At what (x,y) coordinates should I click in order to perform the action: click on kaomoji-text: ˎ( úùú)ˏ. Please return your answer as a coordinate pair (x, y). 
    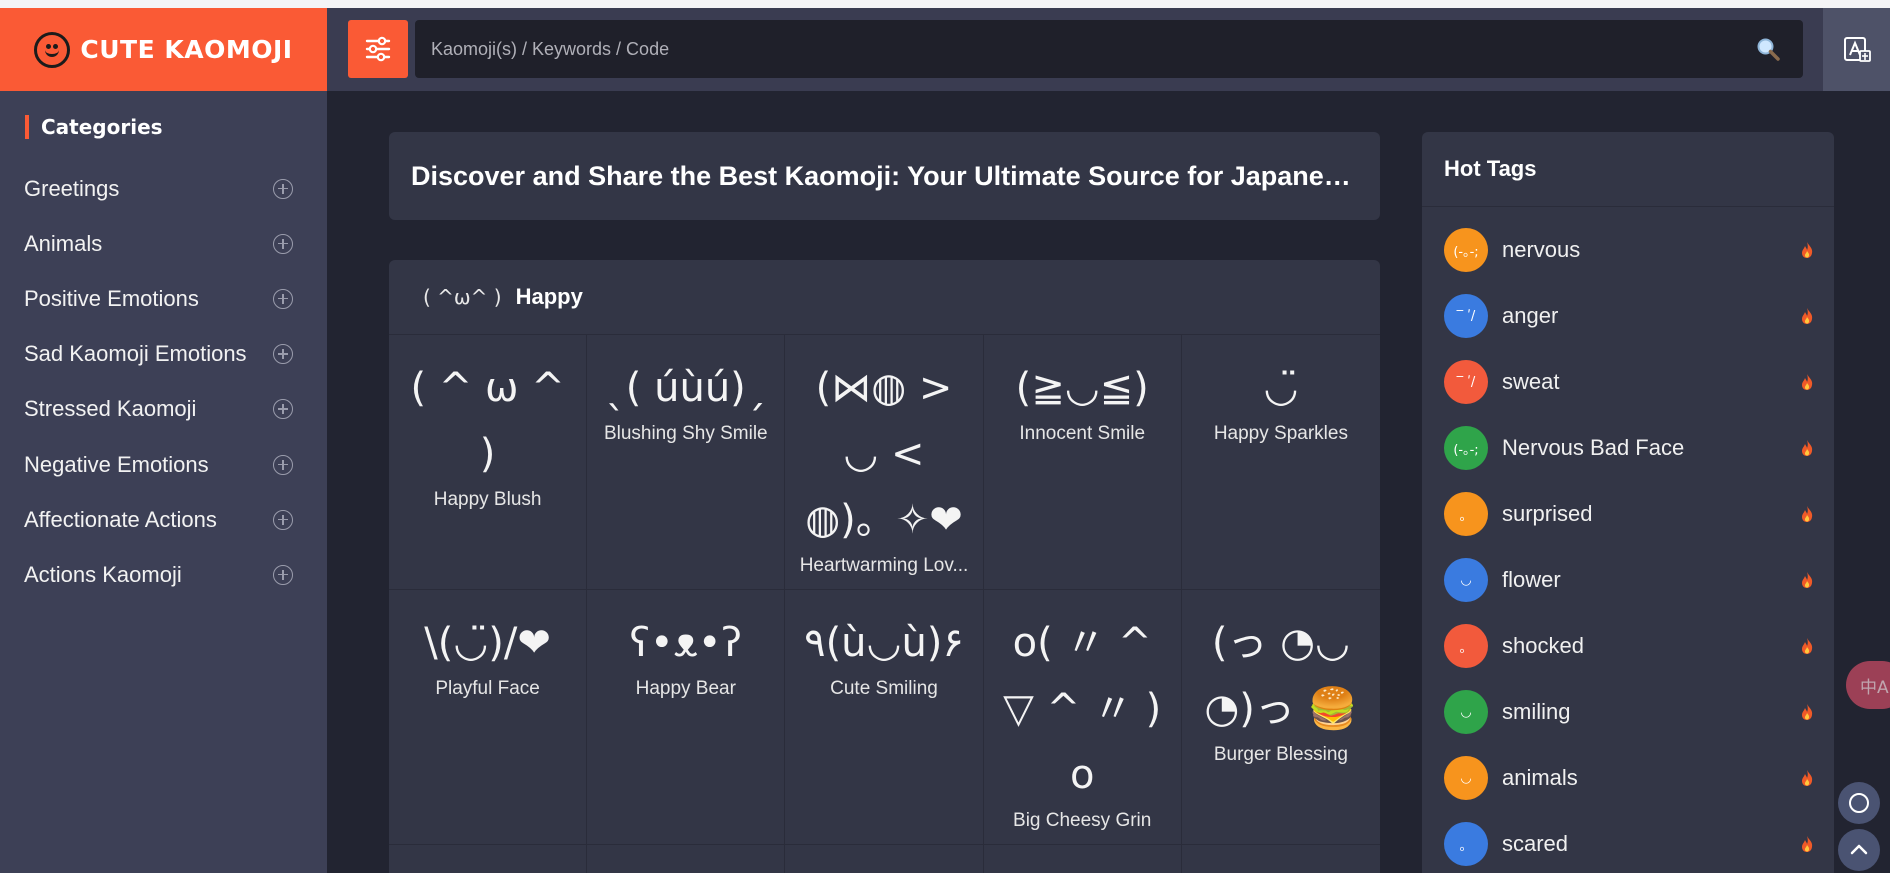
    Looking at the image, I should click on (685, 388).